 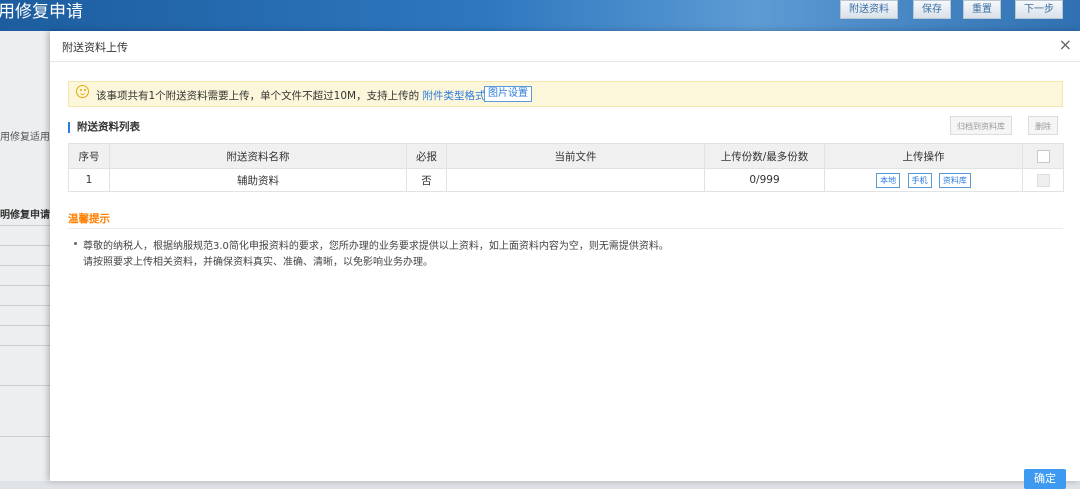 What do you see at coordinates (30, 256) in the screenshot?
I see `background-sidebar: 用修复适用 明修复申请表` at bounding box center [30, 256].